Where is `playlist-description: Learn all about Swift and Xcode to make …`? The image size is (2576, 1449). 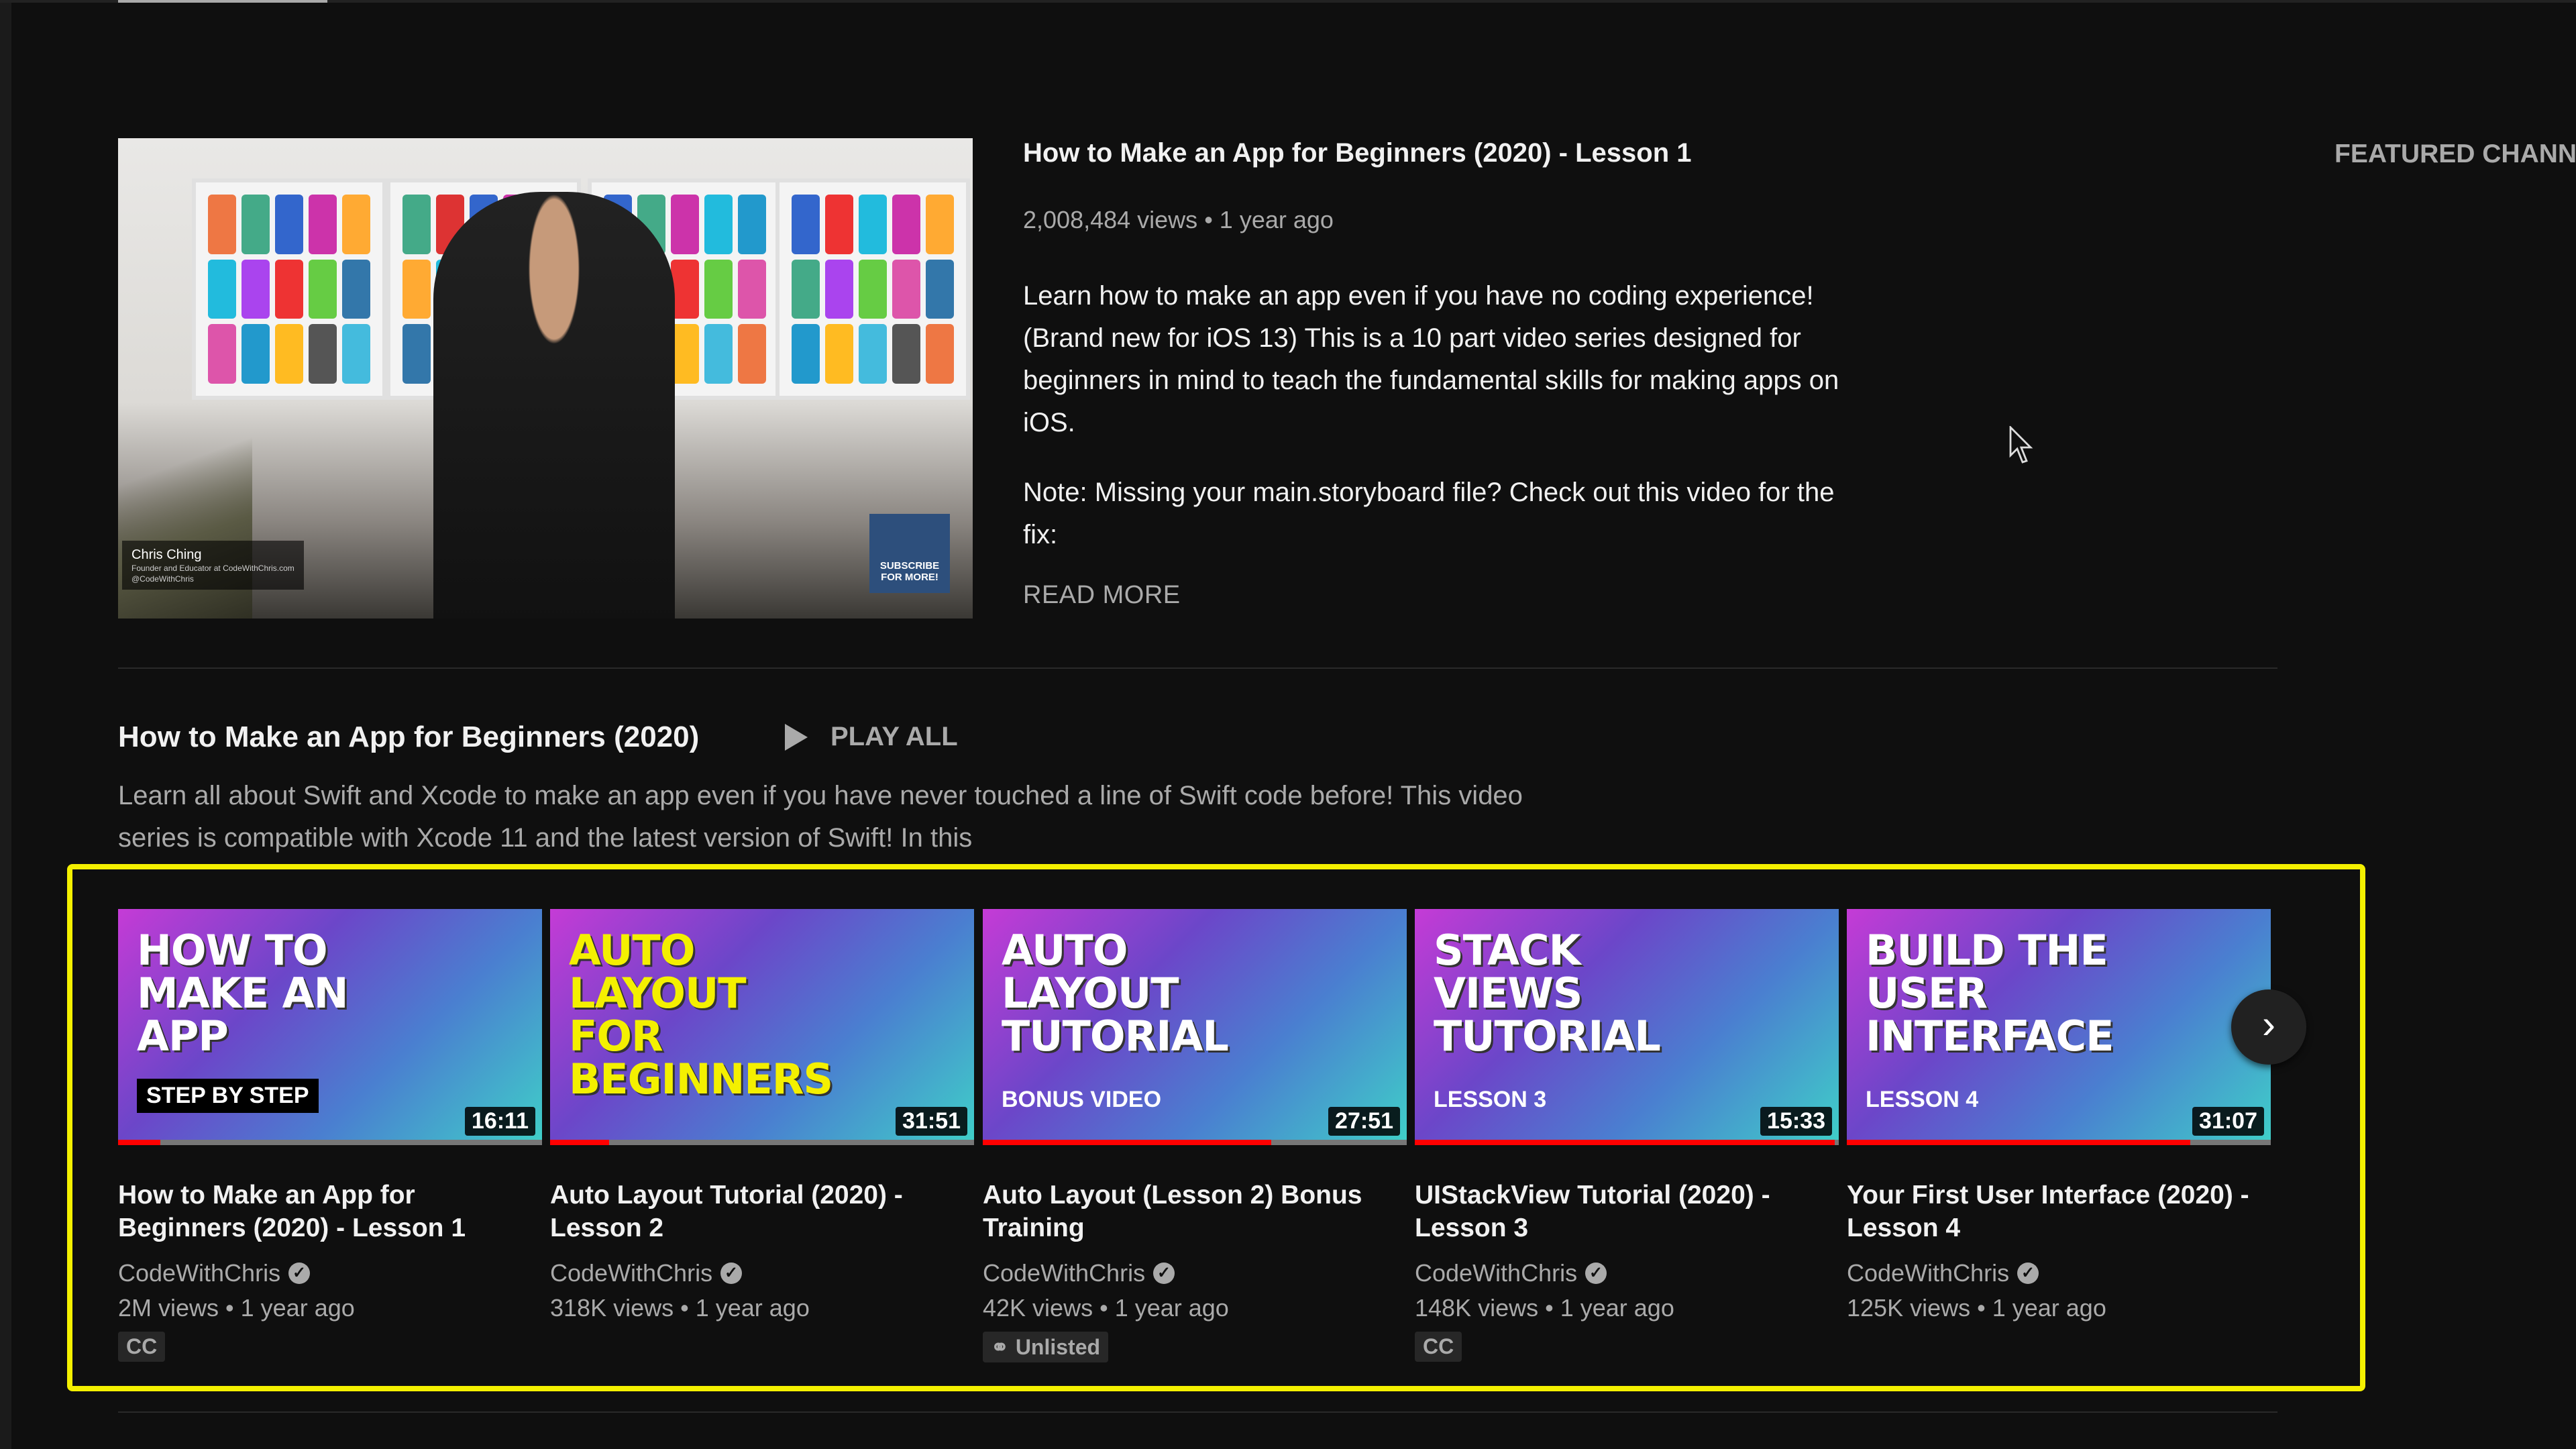
playlist-description: Learn all about Swift and Xcode to make … is located at coordinates (820, 817).